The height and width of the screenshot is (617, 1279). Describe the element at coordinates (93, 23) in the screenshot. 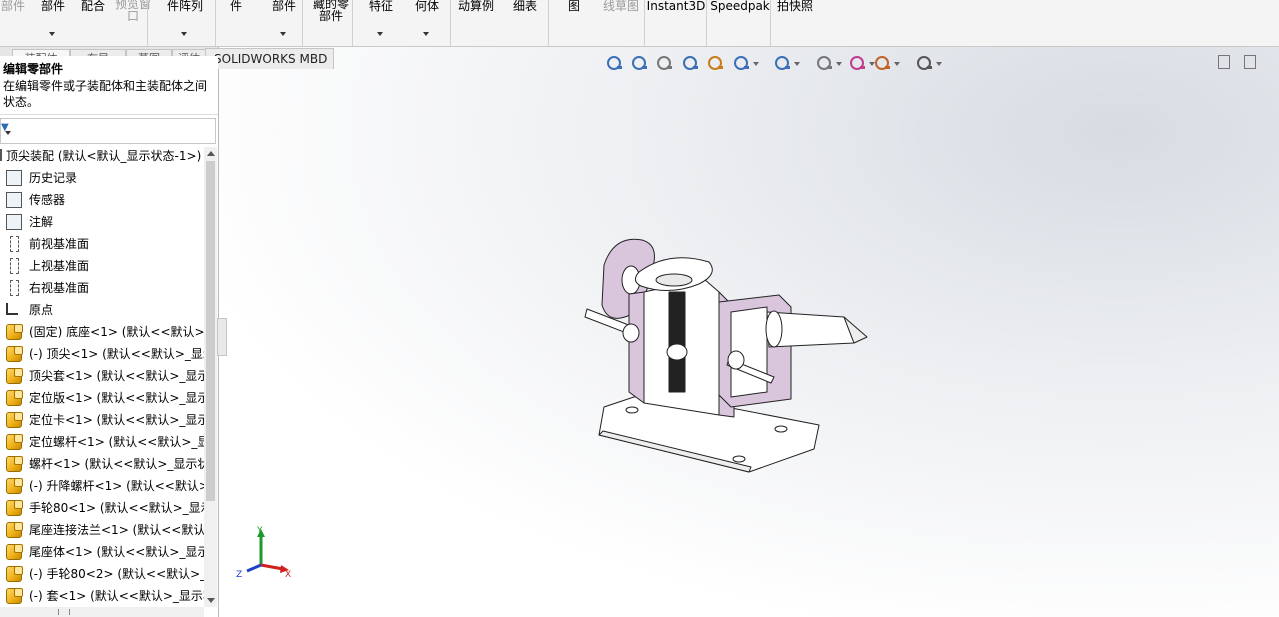

I see `ribbon-mate-button: 配合` at that location.